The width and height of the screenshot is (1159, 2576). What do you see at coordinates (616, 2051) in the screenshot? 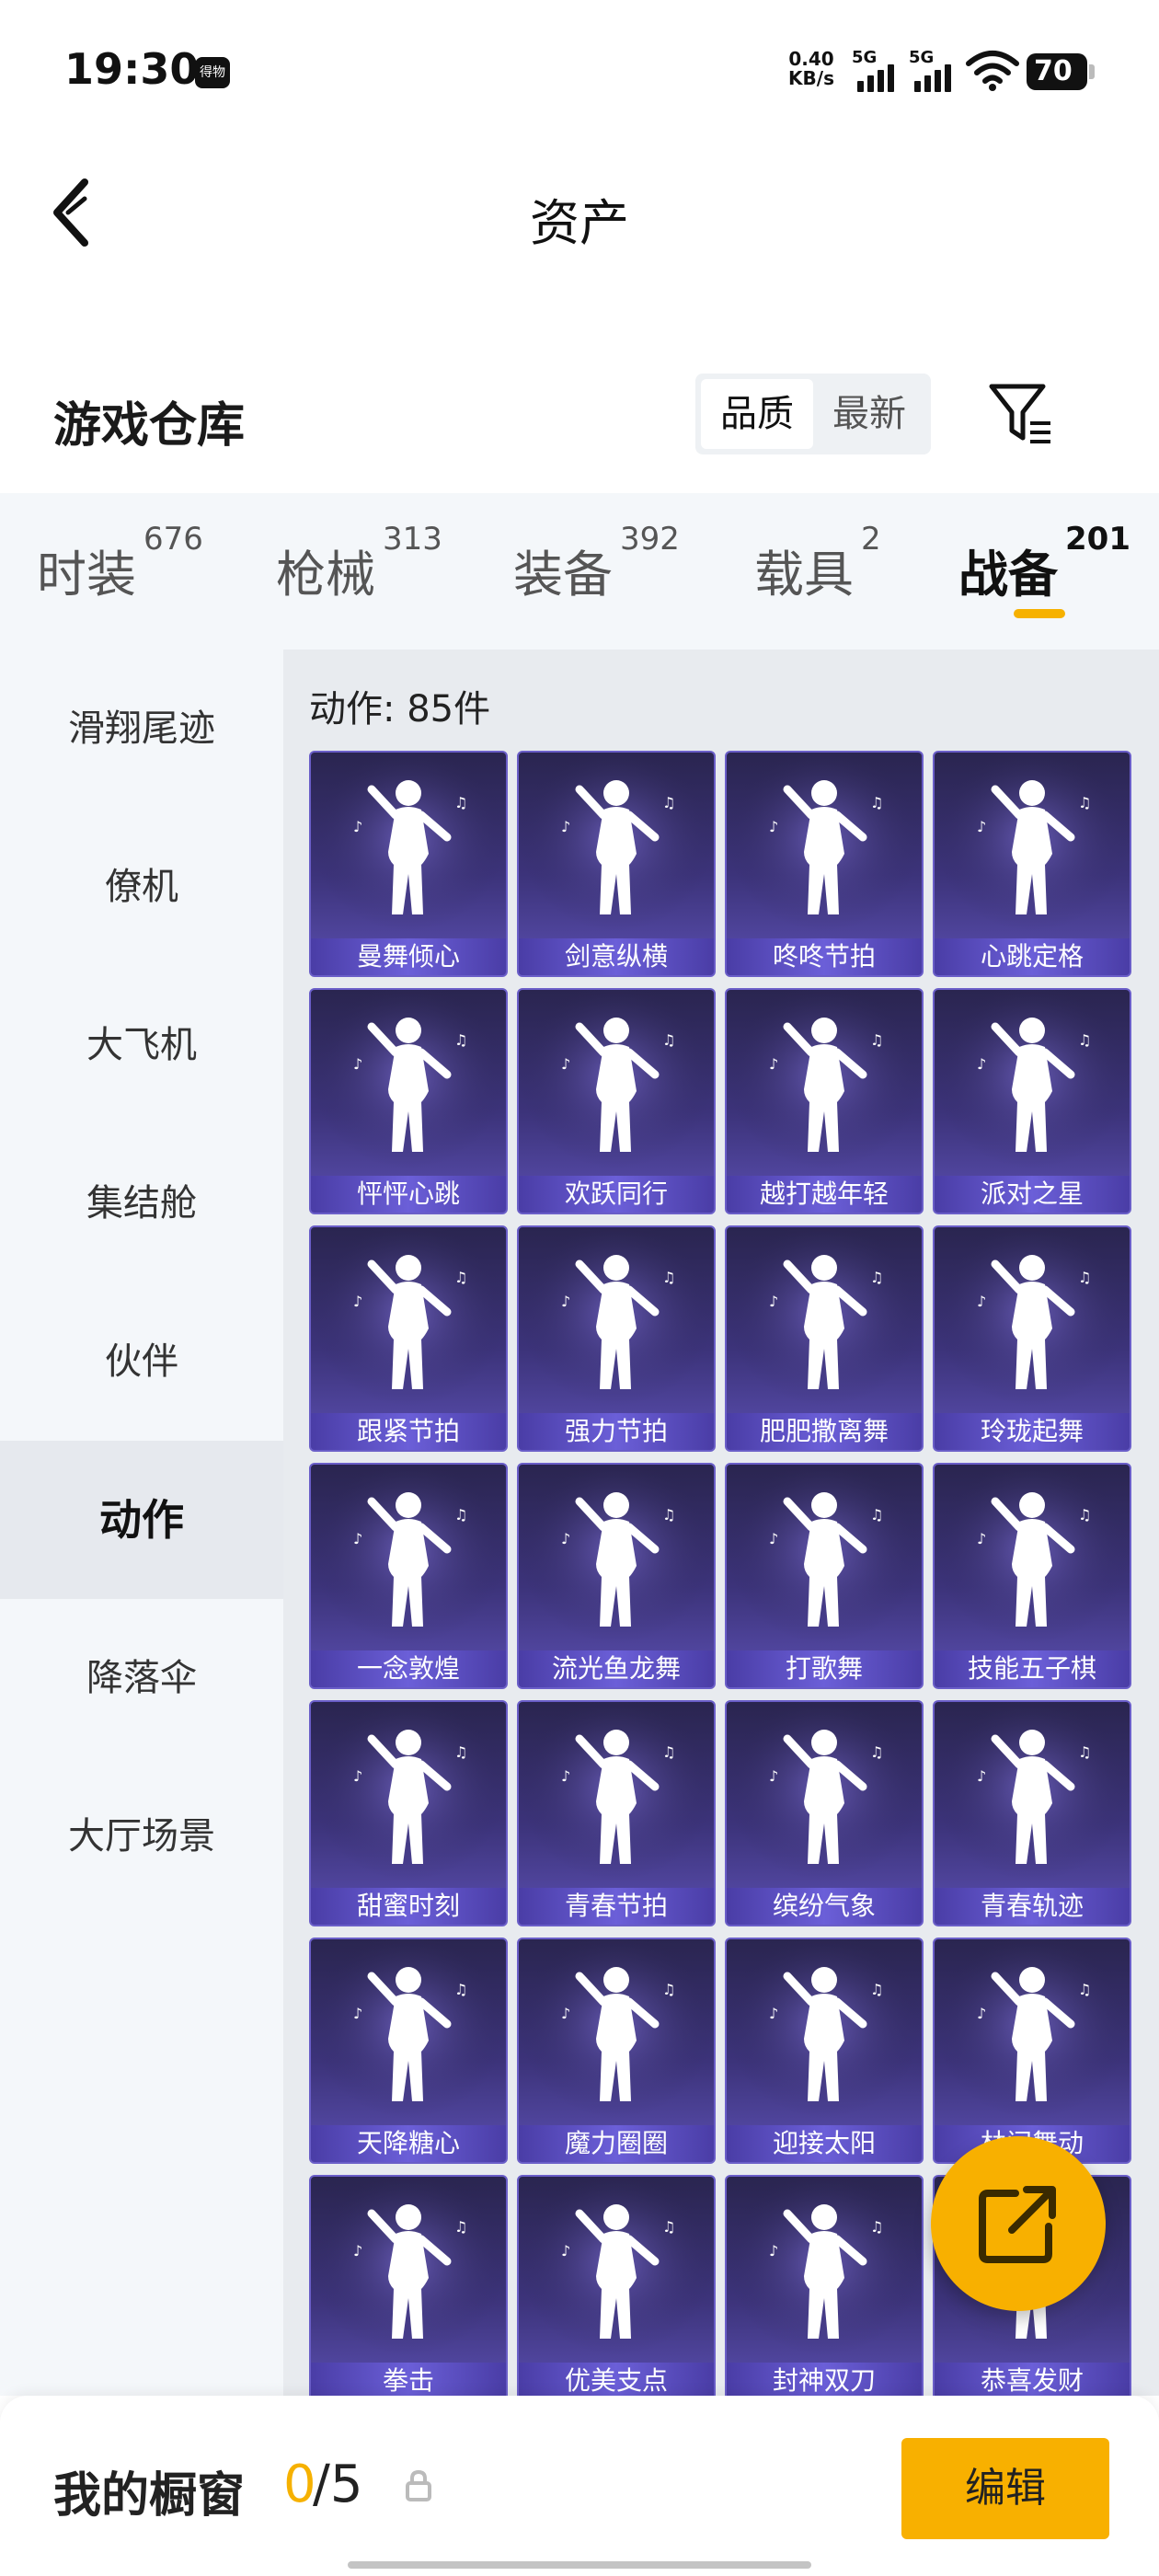
I see `emote-card: ♪ ♫ 魔力圈圈` at bounding box center [616, 2051].